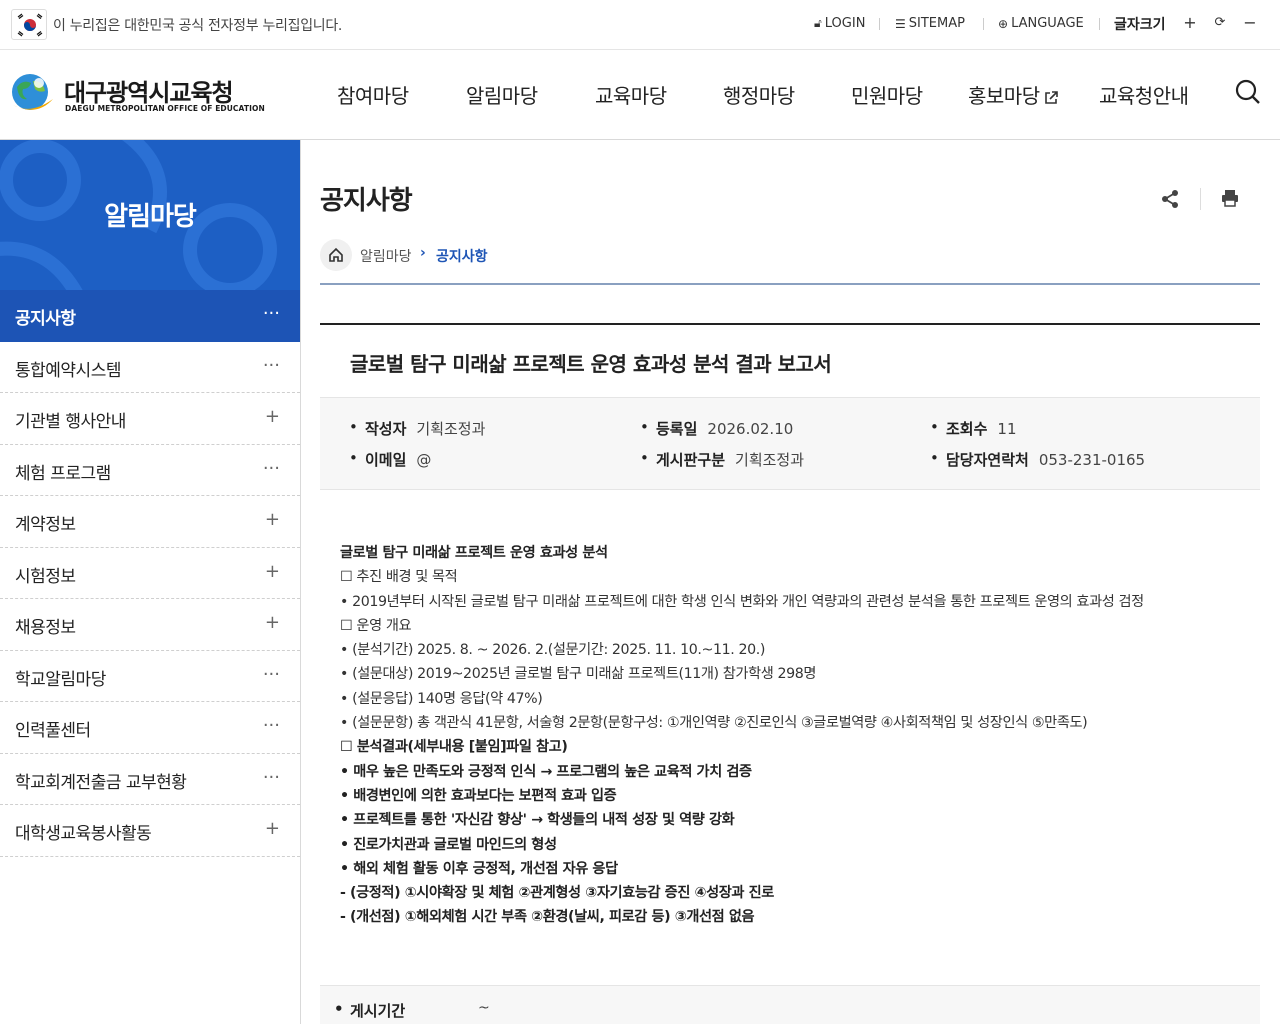 This screenshot has width=1280, height=1024. I want to click on language-link: ⊕ LANGUAGE, so click(1041, 23).